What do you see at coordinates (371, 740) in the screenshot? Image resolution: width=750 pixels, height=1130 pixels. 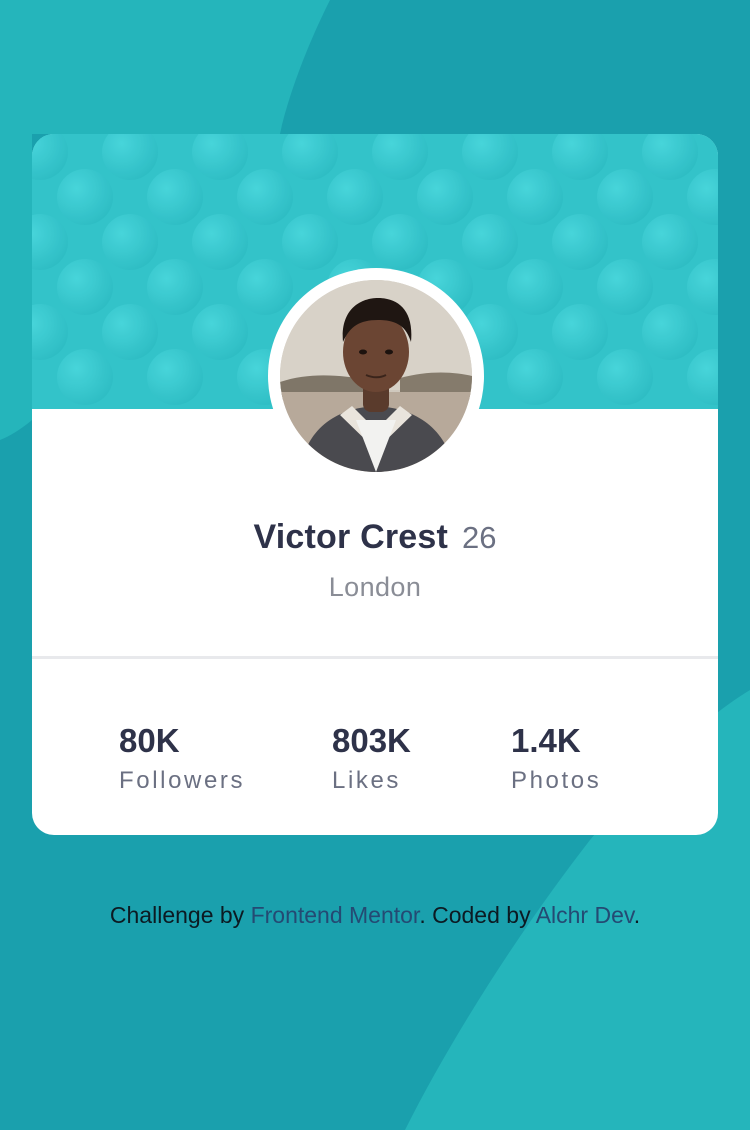 I see `stat-value: 803K` at bounding box center [371, 740].